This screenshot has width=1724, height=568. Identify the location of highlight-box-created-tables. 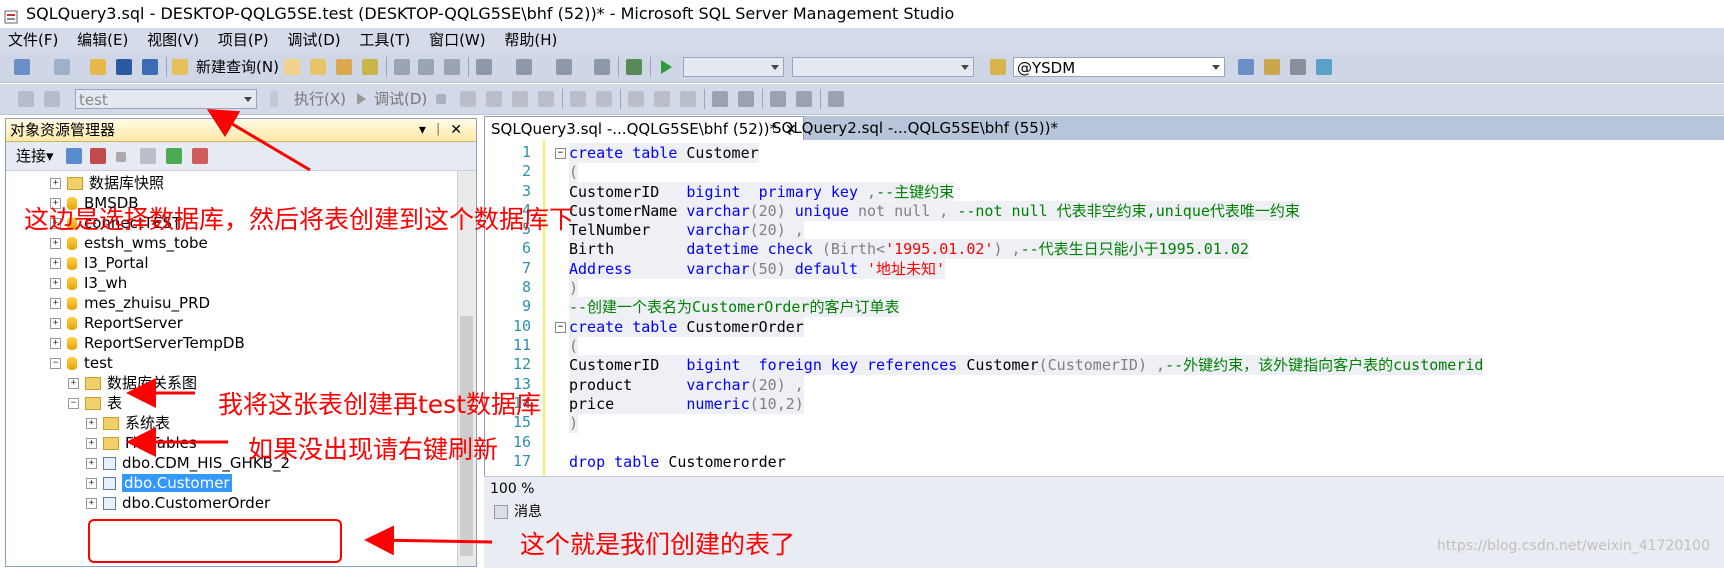
(215, 541).